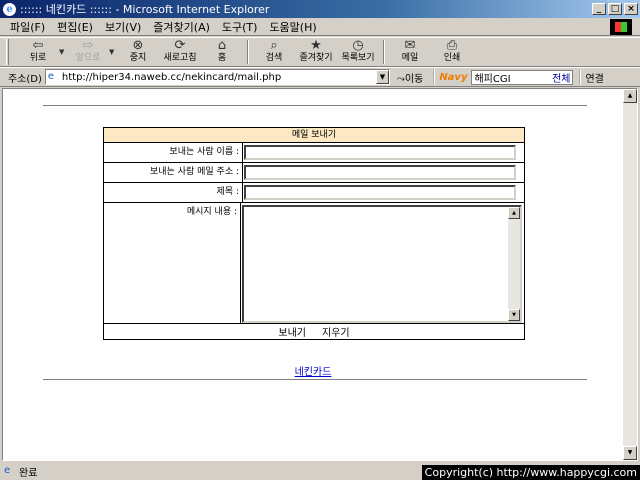 Image resolution: width=640 pixels, height=480 pixels. Describe the element at coordinates (522, 77) in the screenshot. I see `navy-search-input: 해피CGI 전체` at that location.